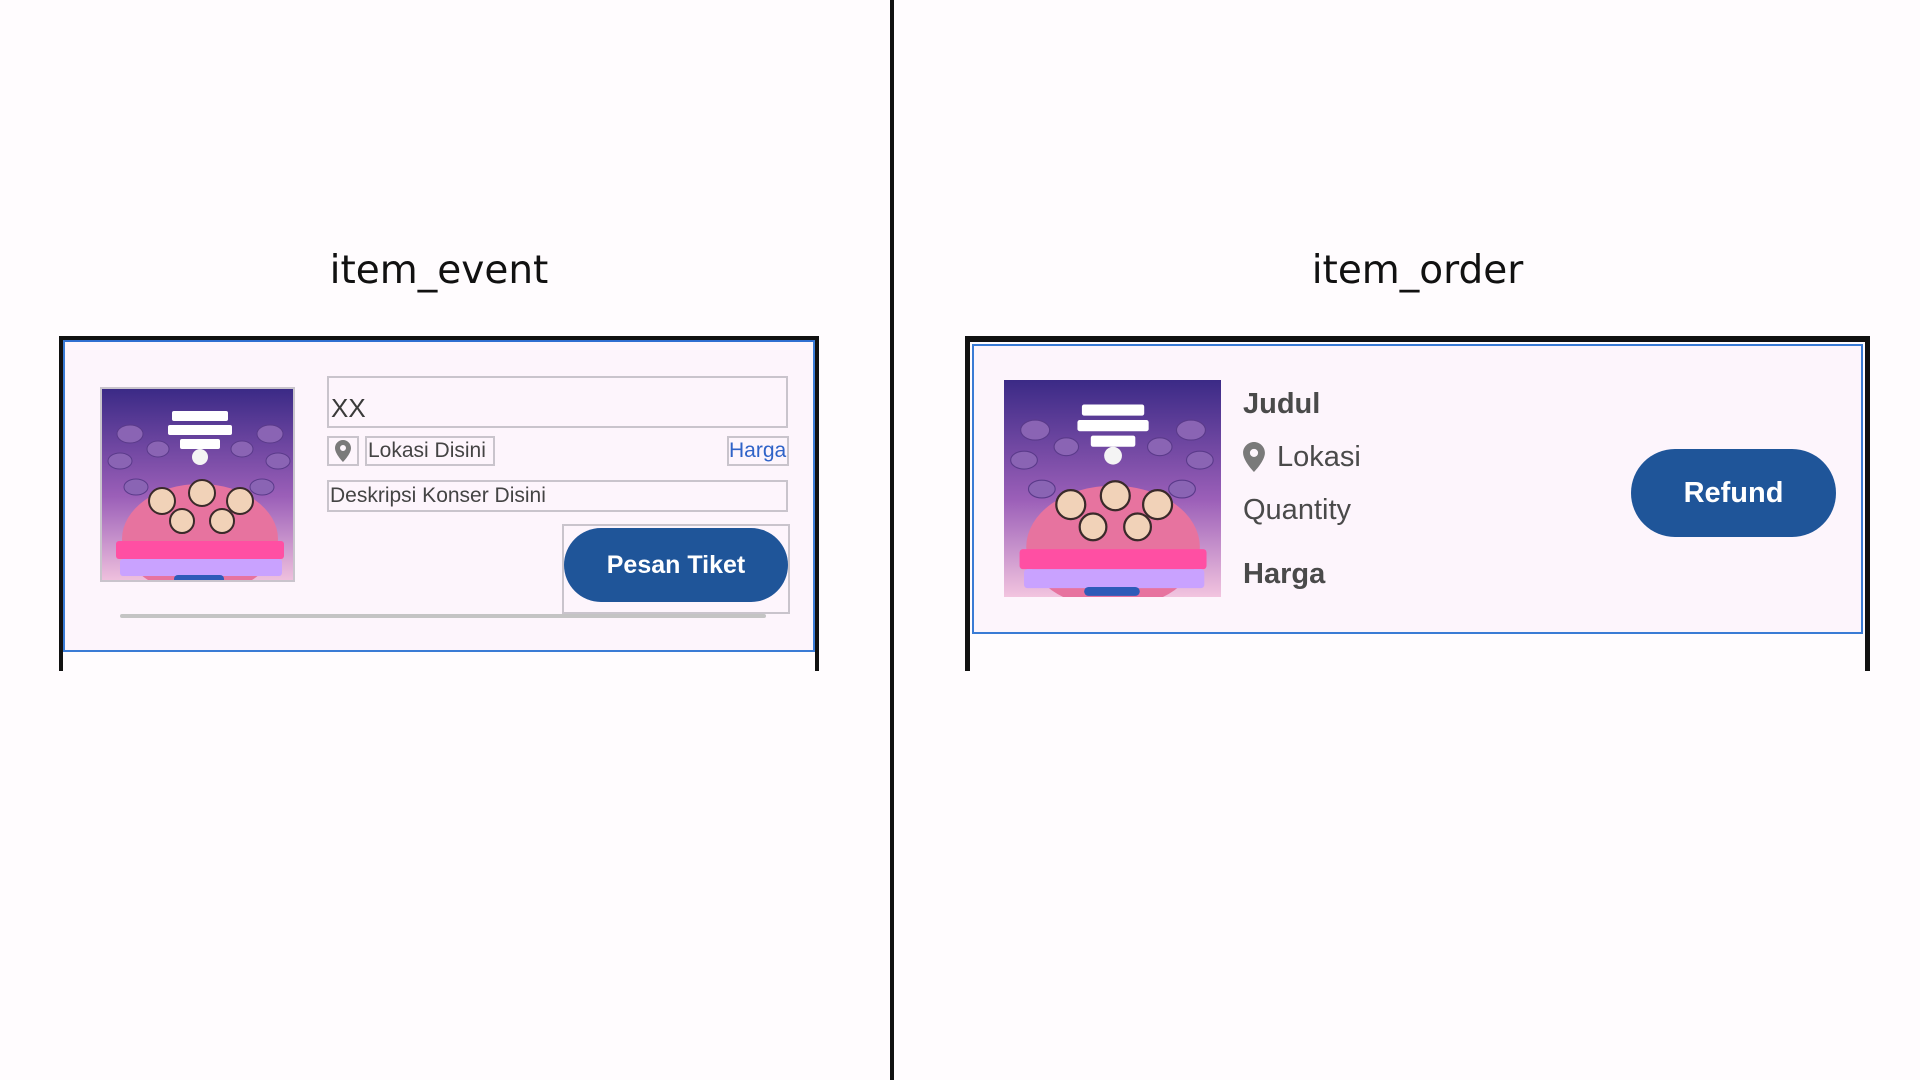  What do you see at coordinates (439, 270) in the screenshot?
I see `item-event-caption: item_event` at bounding box center [439, 270].